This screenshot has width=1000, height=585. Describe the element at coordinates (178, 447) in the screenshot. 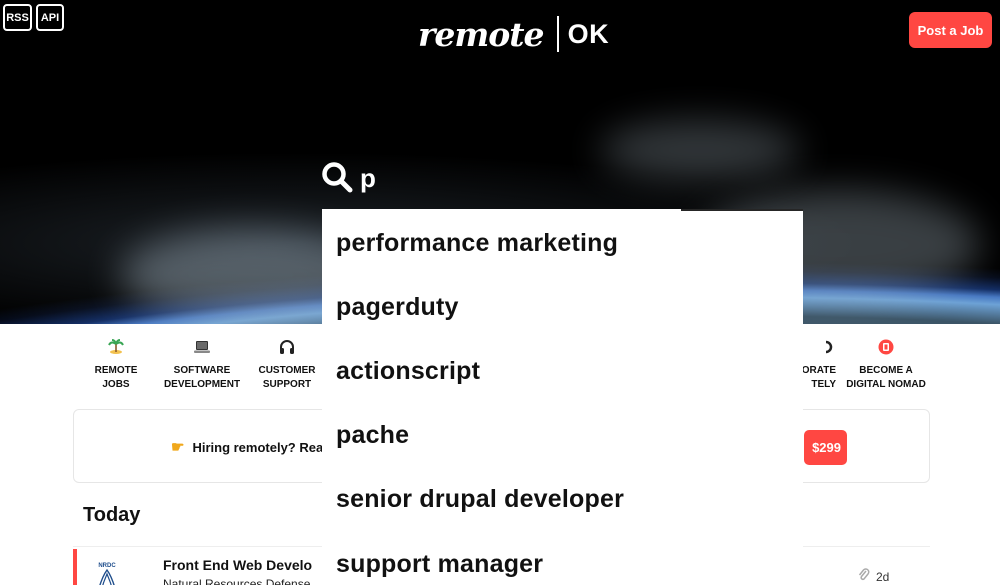

I see `pointing-hand-icon: ☛` at that location.